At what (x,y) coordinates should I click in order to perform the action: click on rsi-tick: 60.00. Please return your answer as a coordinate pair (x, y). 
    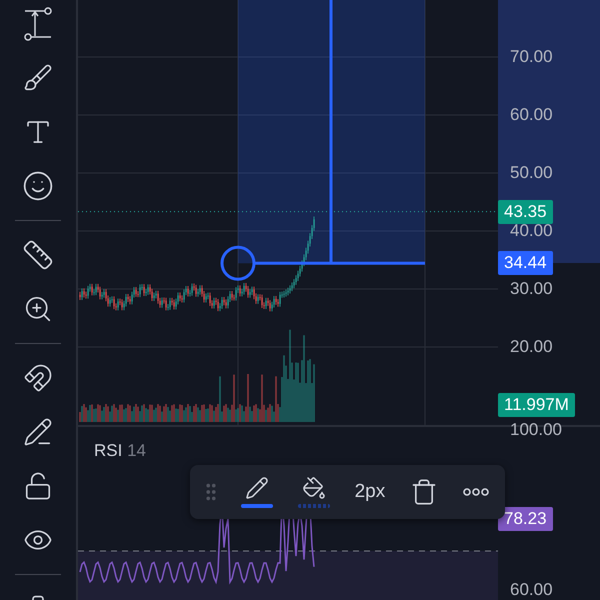
    Looking at the image, I should click on (531, 590).